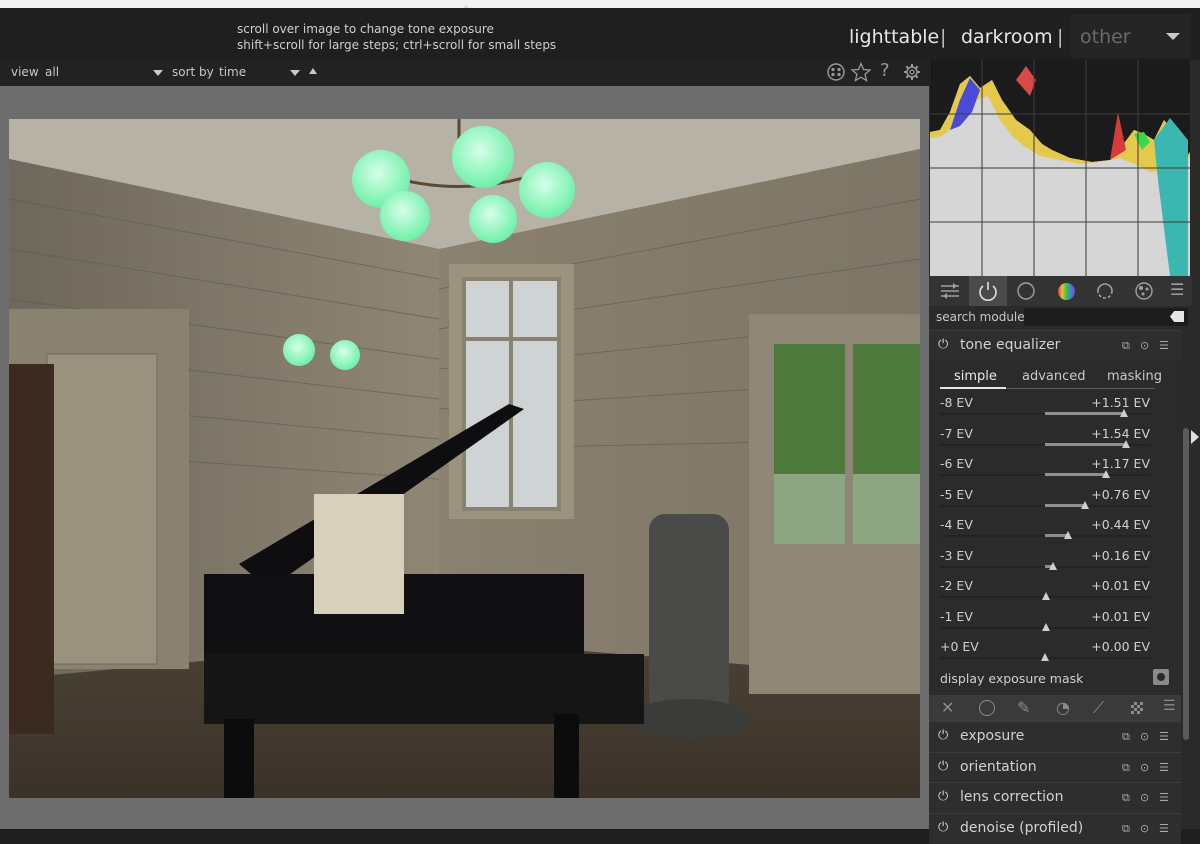 The height and width of the screenshot is (844, 1200). What do you see at coordinates (313, 71) in the screenshot?
I see `sort-order-up-icon` at bounding box center [313, 71].